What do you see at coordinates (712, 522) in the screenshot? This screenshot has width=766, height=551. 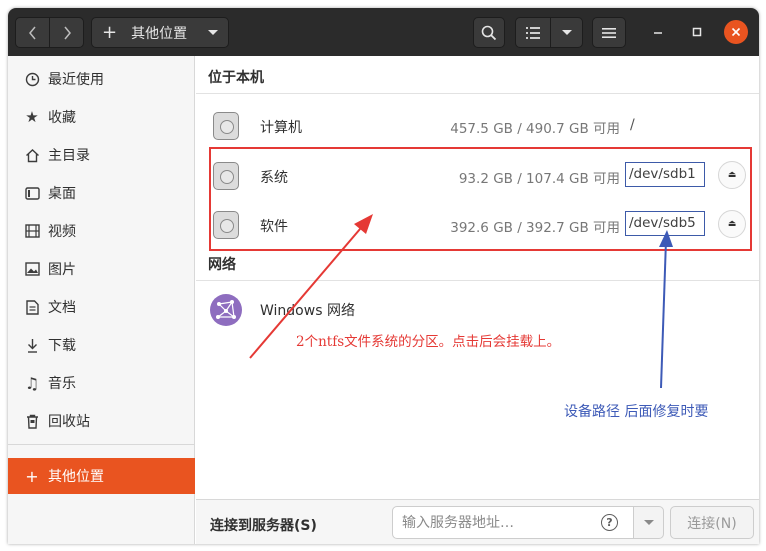 I see `connect-button: 连接(N)` at bounding box center [712, 522].